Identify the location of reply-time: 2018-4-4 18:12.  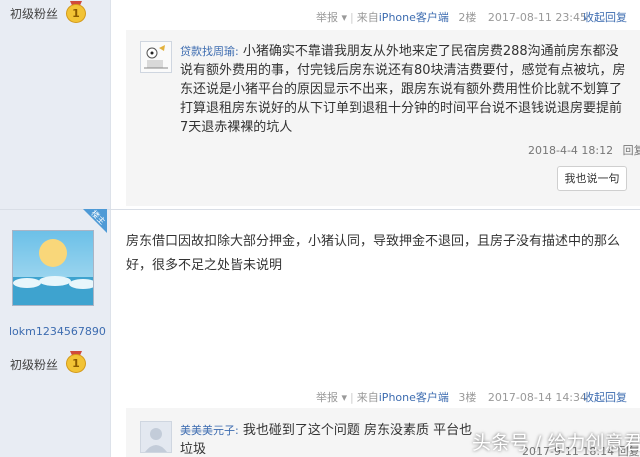
(571, 150).